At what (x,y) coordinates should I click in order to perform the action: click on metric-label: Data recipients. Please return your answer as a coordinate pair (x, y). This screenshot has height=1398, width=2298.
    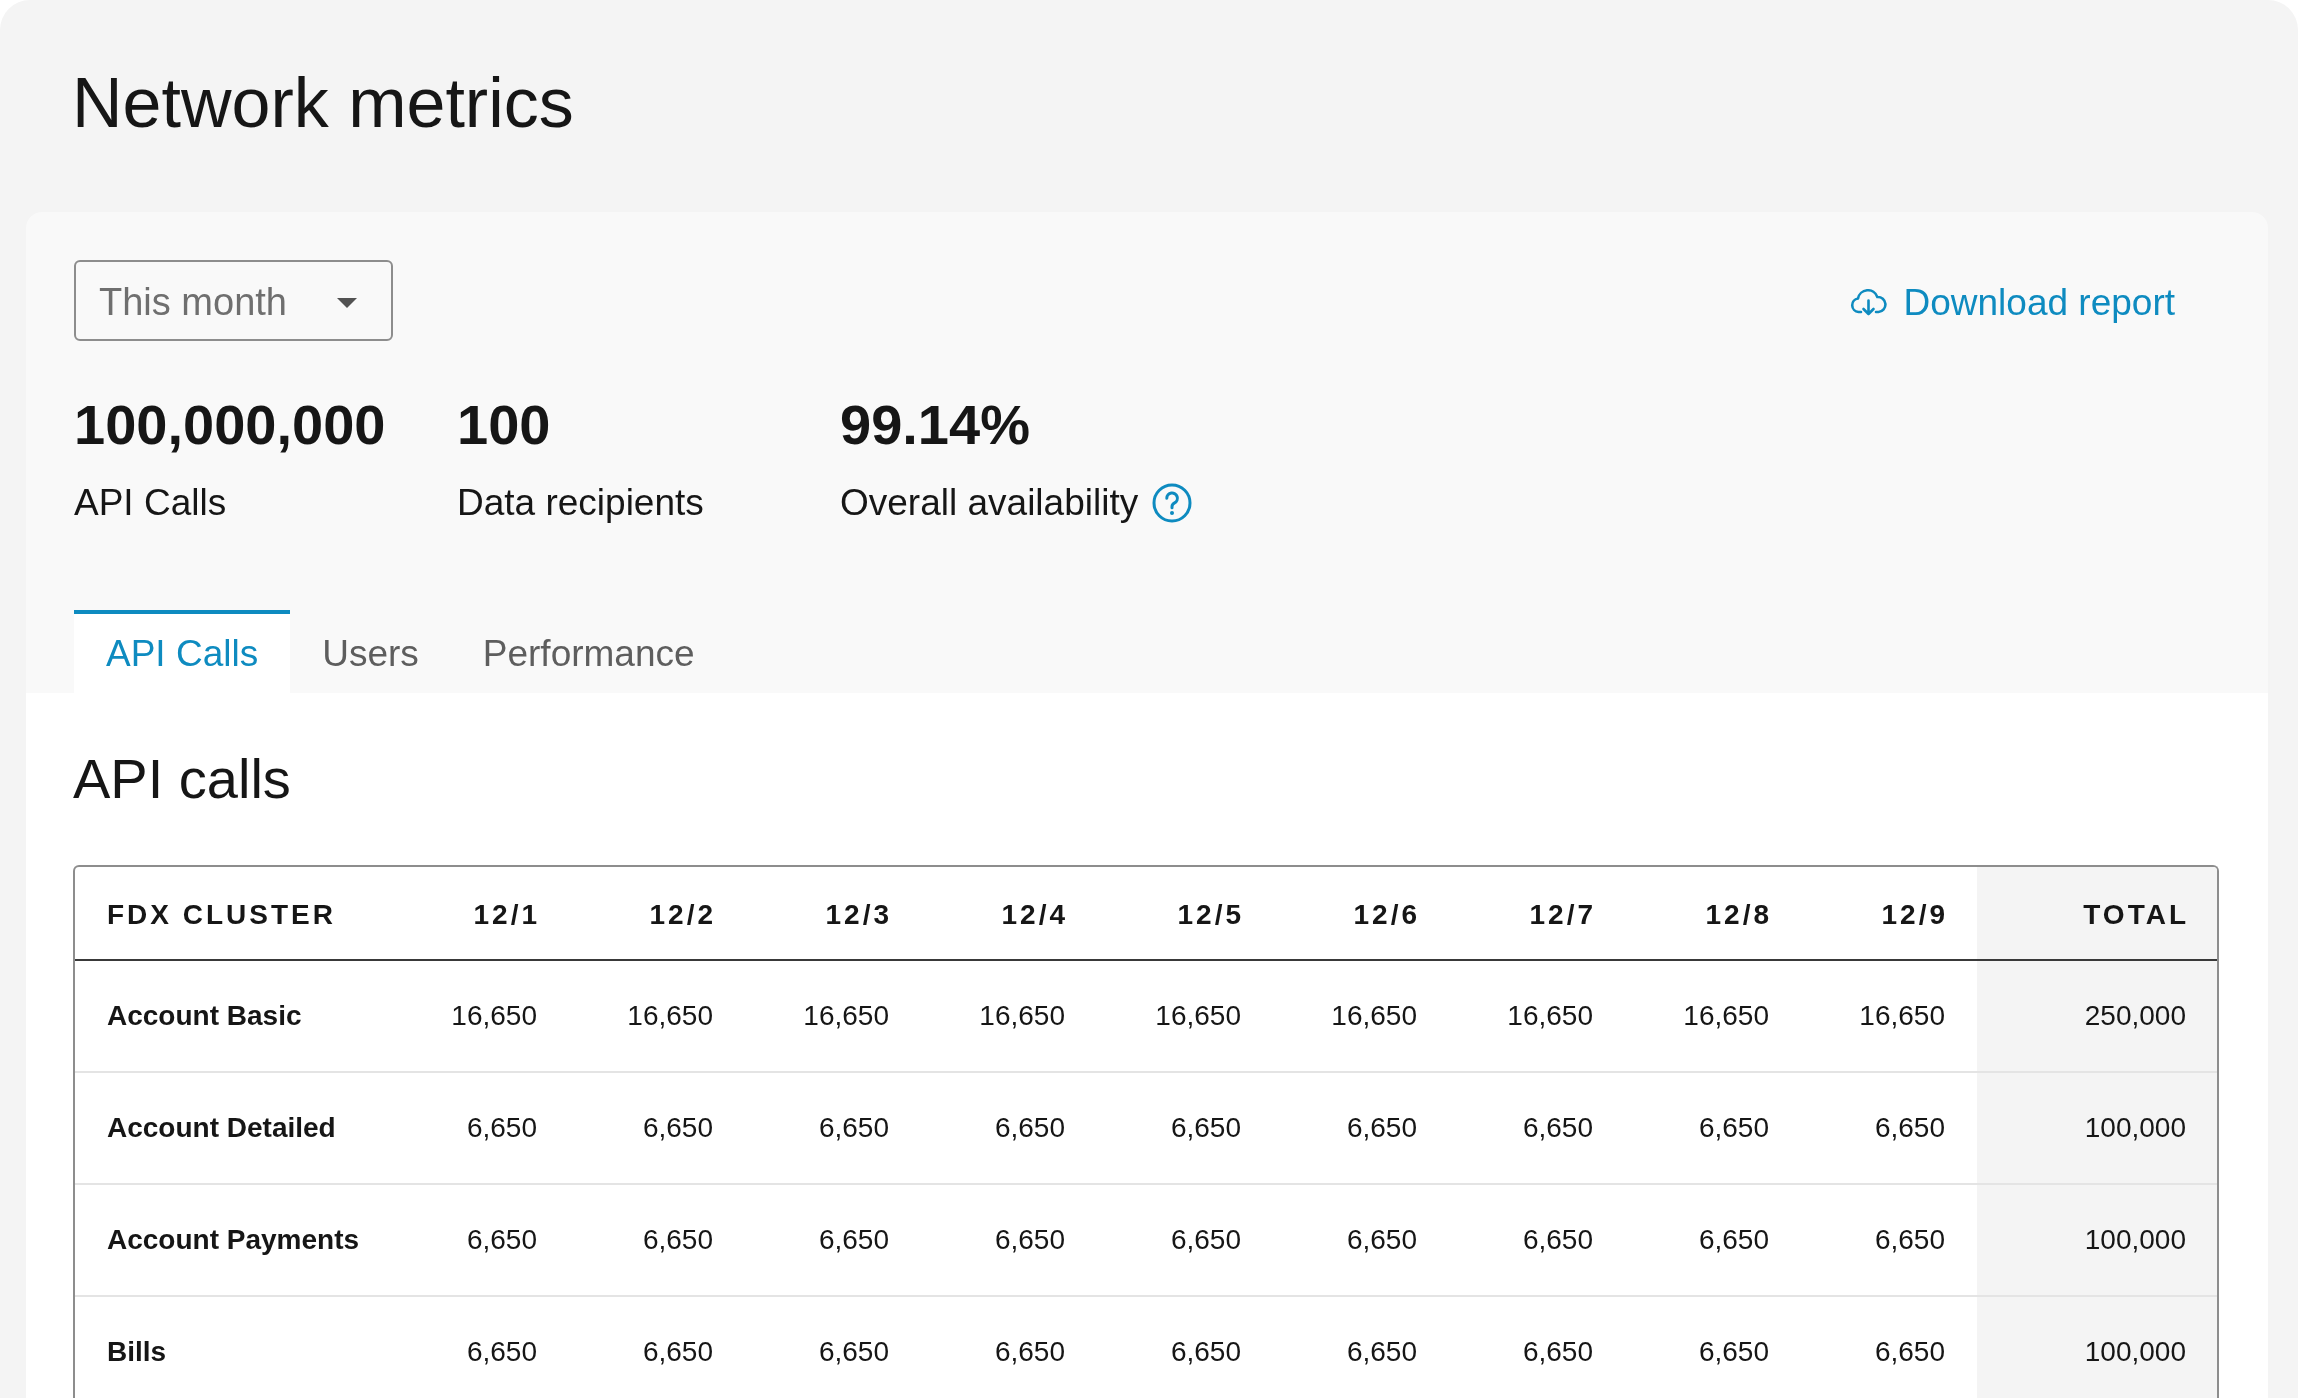
    Looking at the image, I should click on (580, 503).